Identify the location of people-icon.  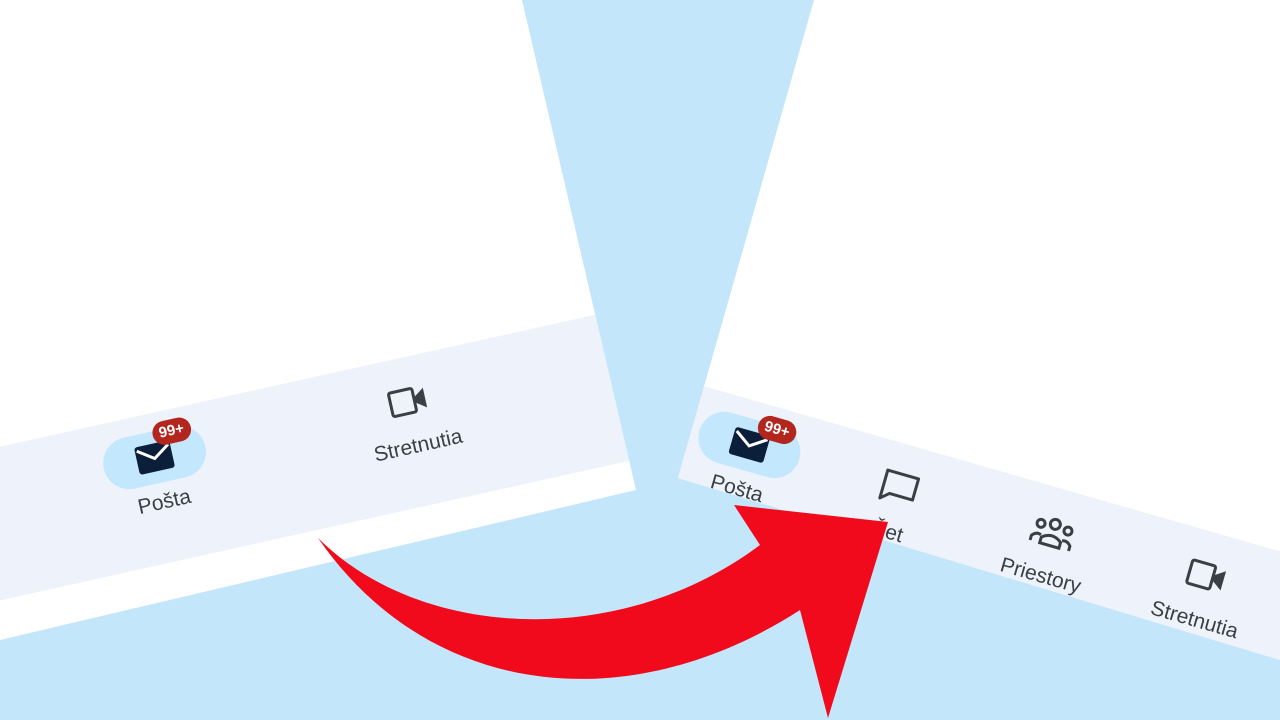
(1051, 534).